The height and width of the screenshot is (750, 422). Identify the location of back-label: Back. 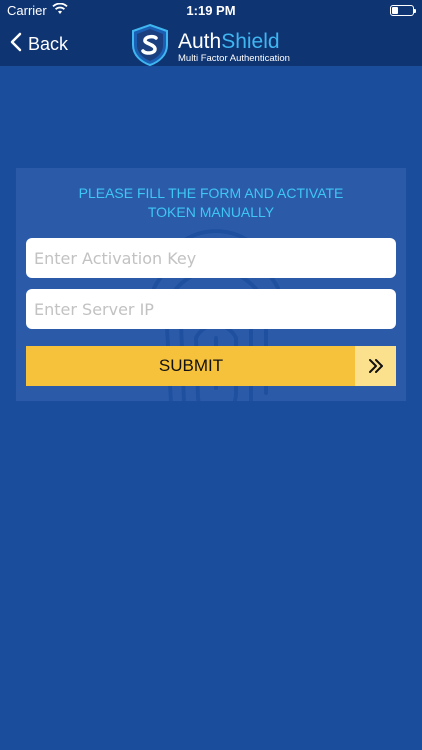
(48, 43).